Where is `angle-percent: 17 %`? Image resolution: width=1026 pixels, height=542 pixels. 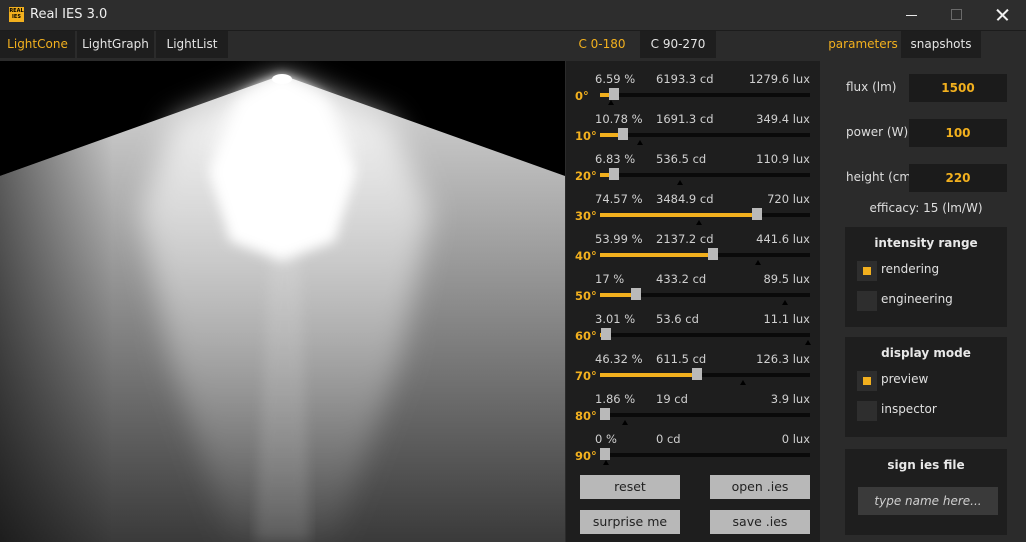
angle-percent: 17 % is located at coordinates (610, 279).